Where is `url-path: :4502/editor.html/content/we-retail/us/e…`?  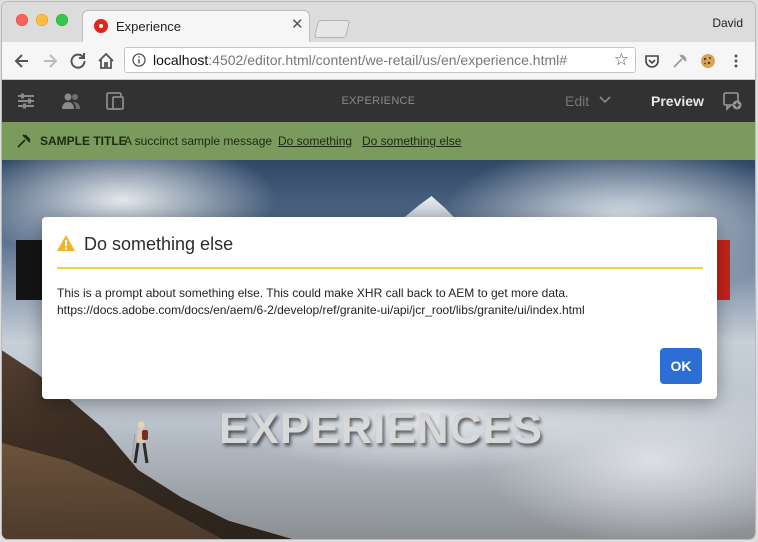 url-path: :4502/editor.html/content/we-retail/us/e… is located at coordinates (388, 60).